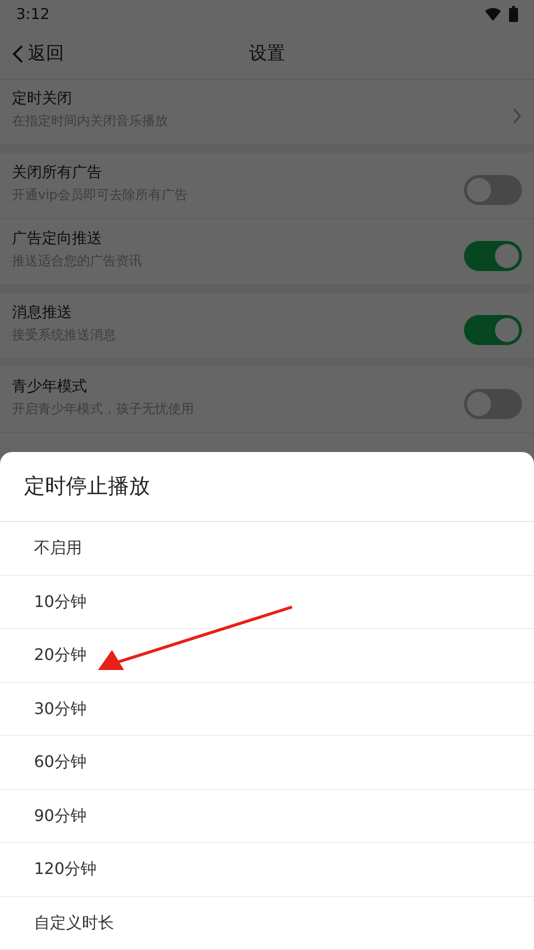  Describe the element at coordinates (517, 116) in the screenshot. I see `chevron-right-icon` at that location.